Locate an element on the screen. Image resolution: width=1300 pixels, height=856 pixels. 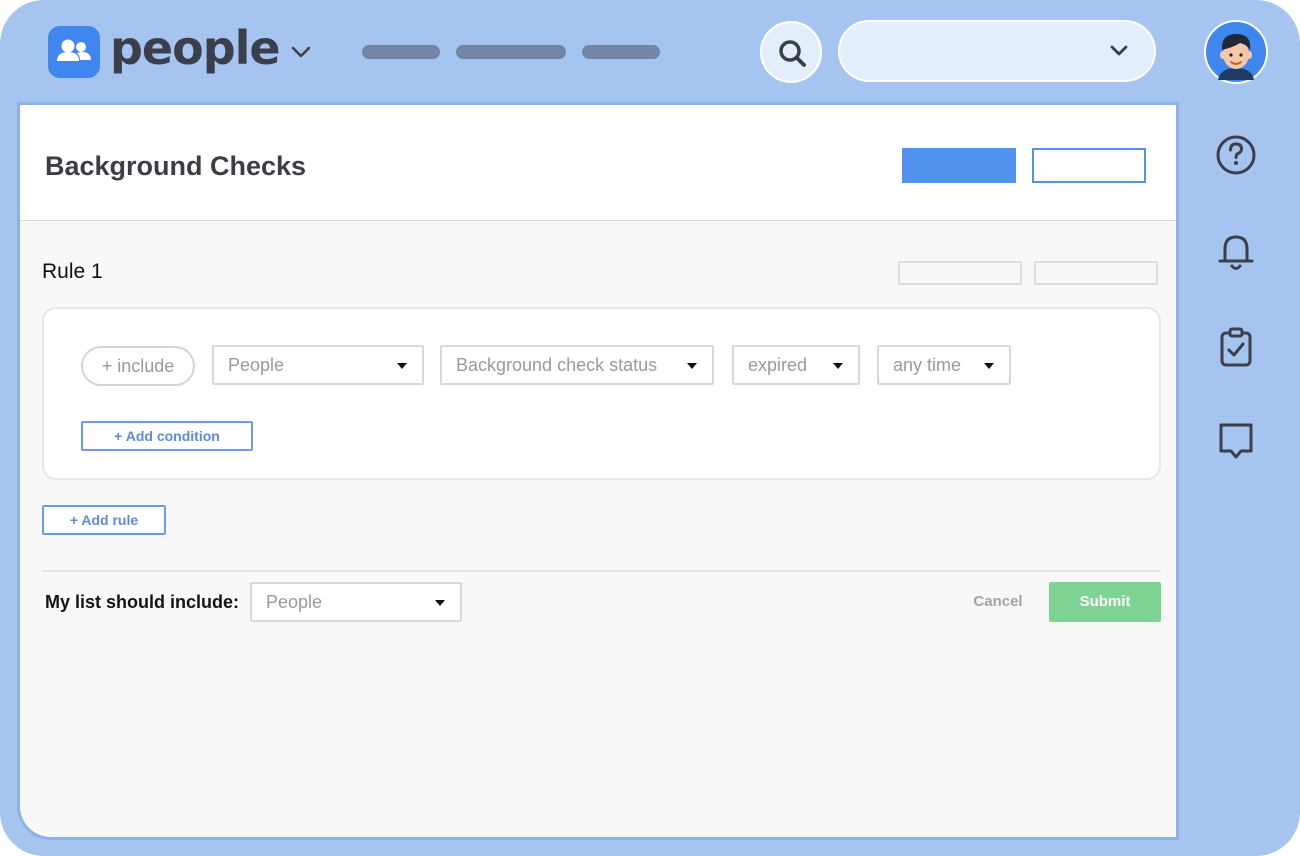
condition-select-time: any time is located at coordinates (944, 365).